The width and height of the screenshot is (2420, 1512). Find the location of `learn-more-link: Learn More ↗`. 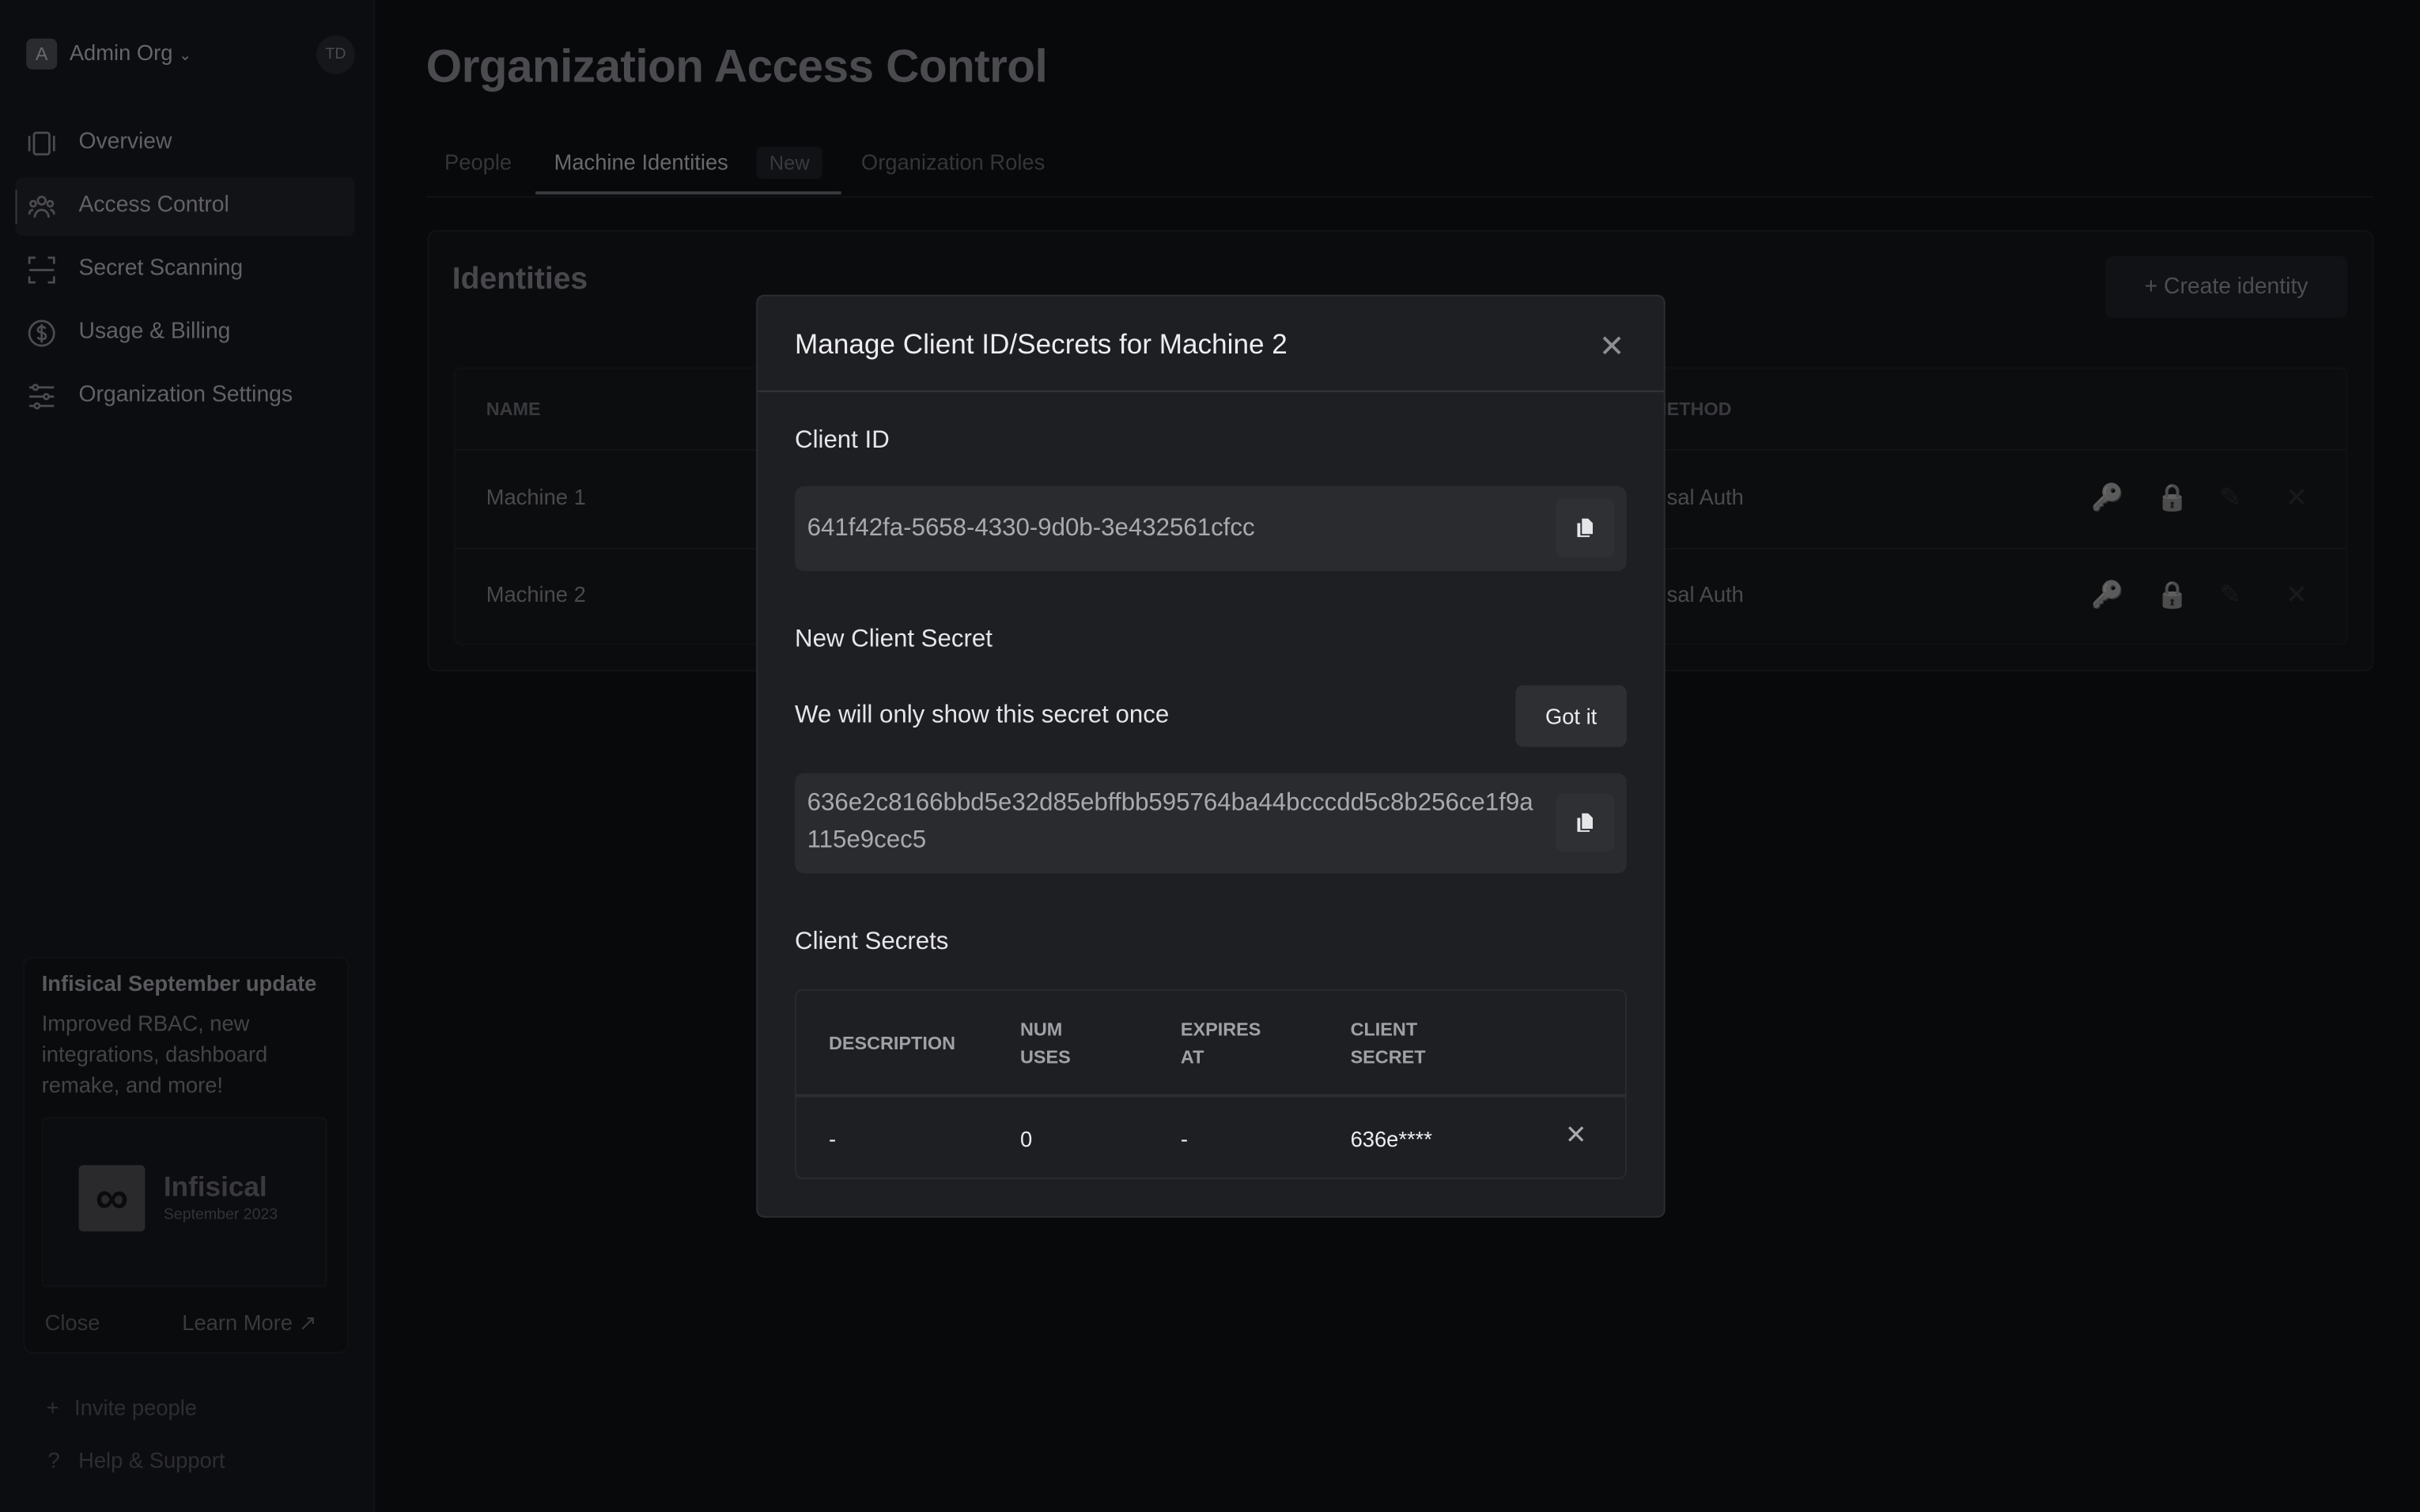

learn-more-link: Learn More ↗ is located at coordinates (249, 1323).